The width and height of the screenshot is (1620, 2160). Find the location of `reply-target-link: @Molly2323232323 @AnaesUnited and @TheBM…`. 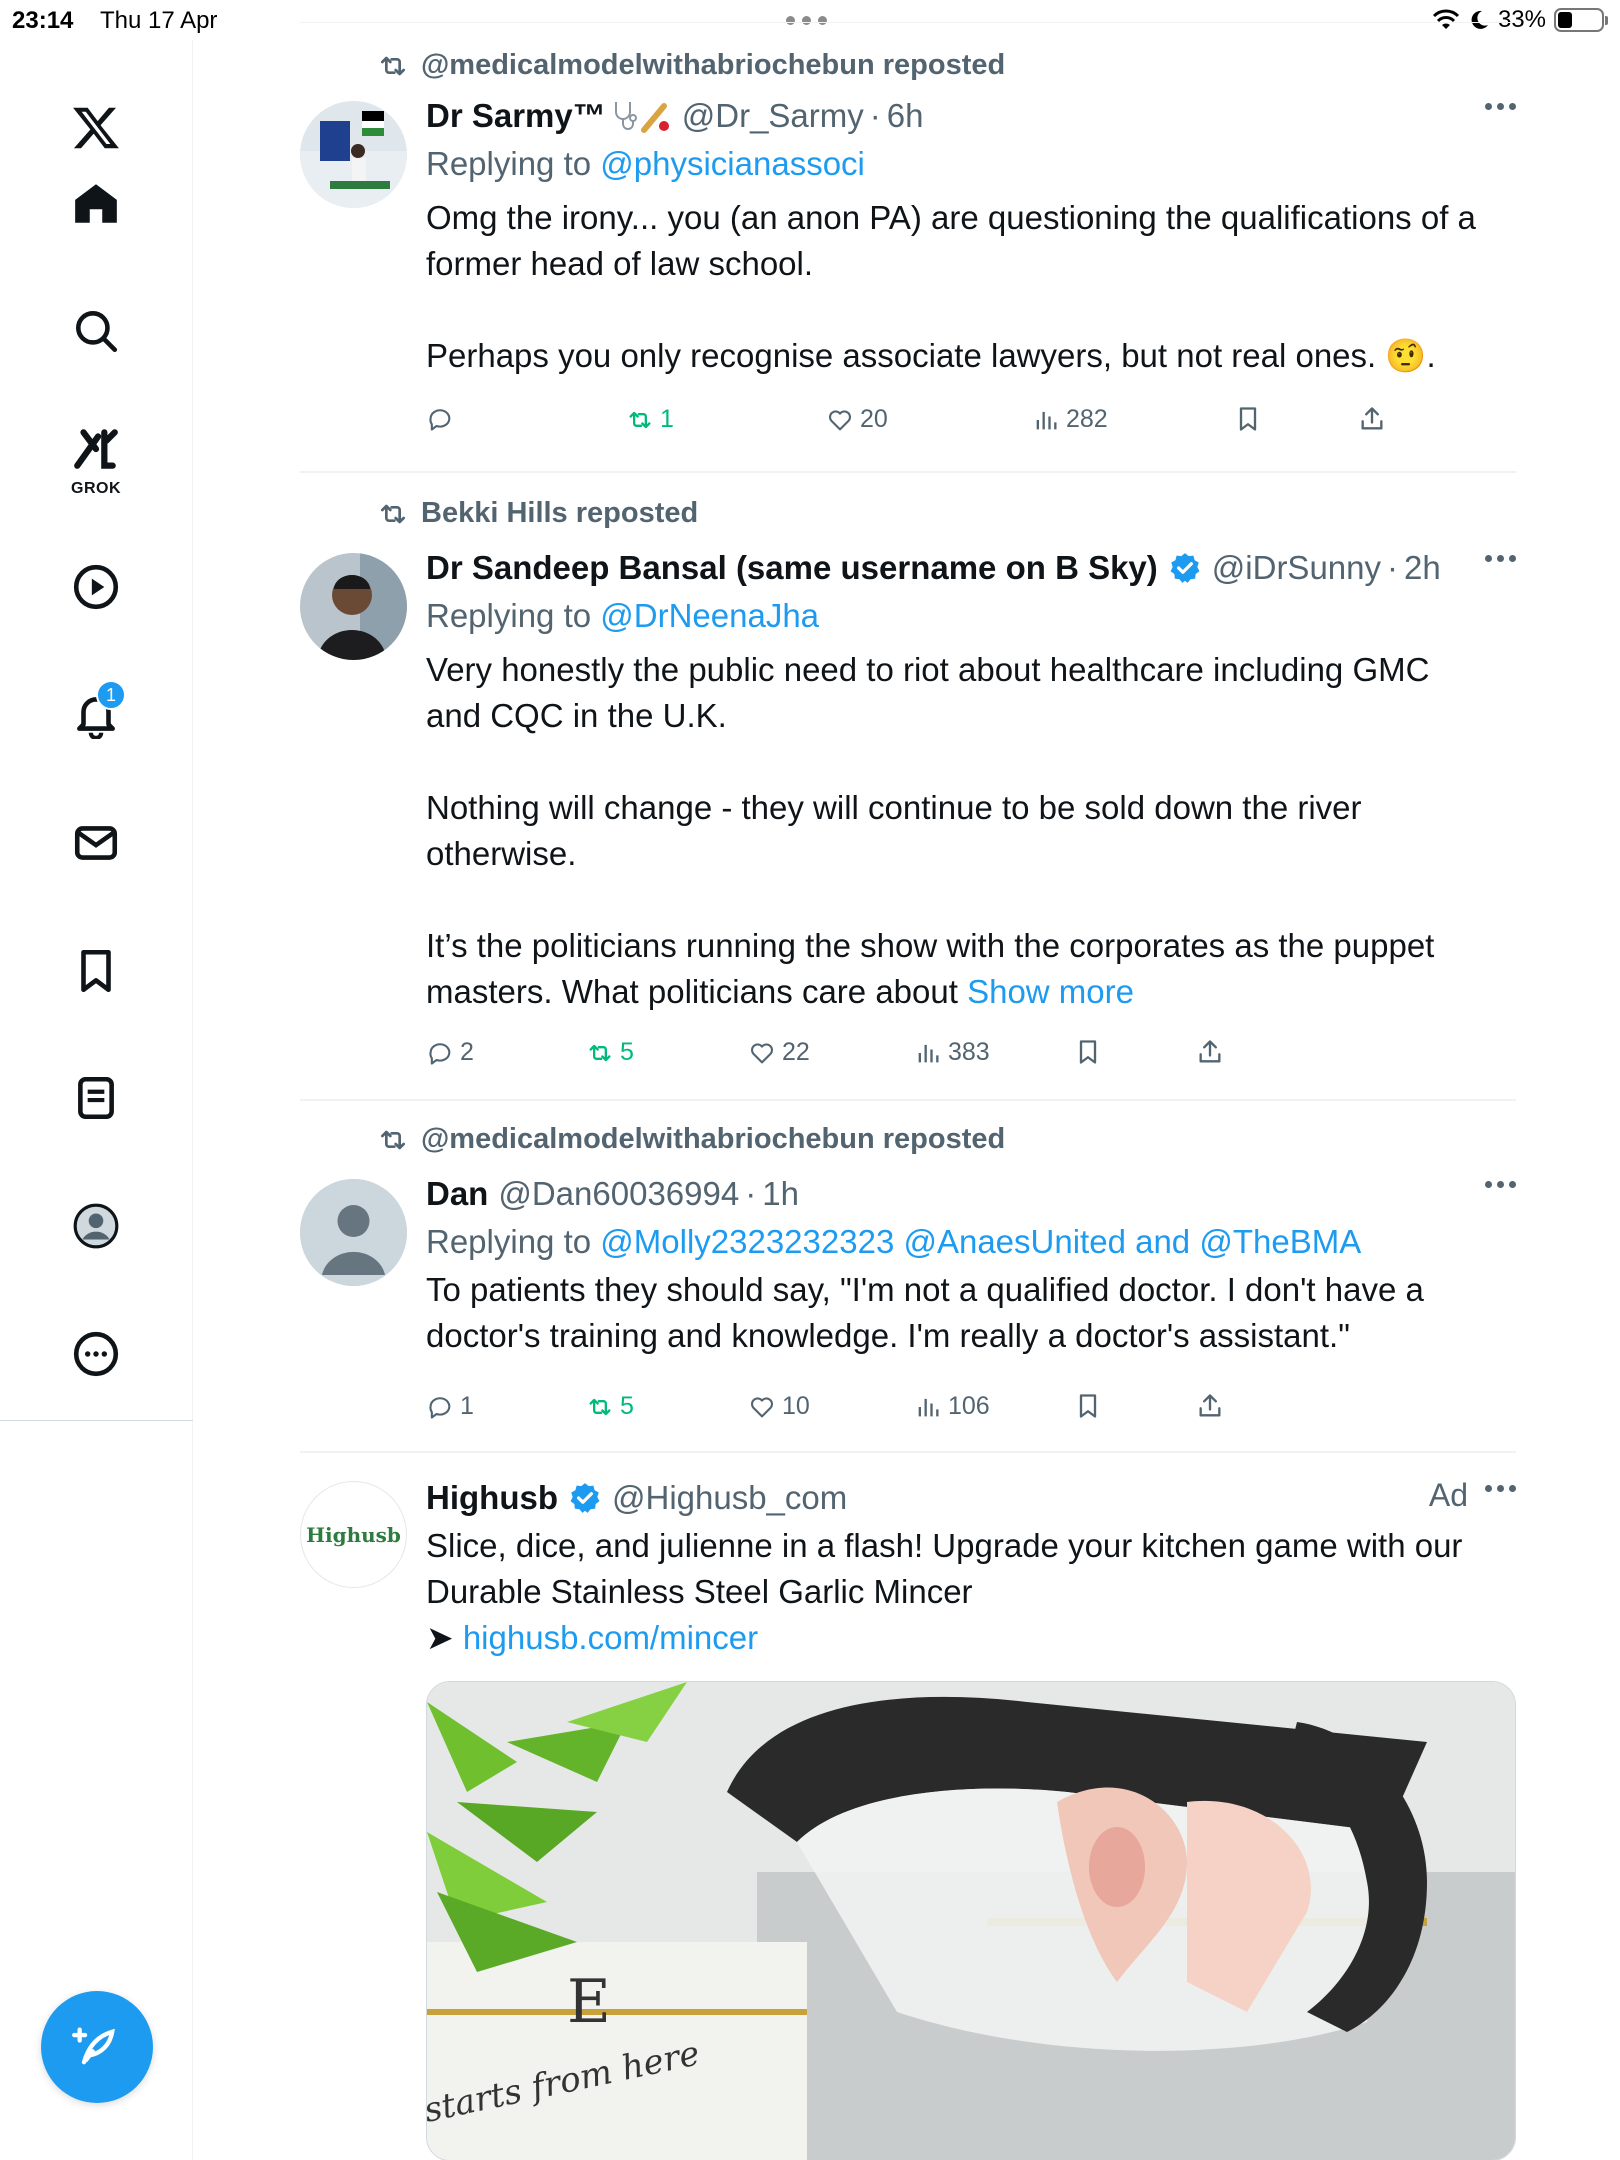

reply-target-link: @Molly2323232323 @AnaesUnited and @TheBM… is located at coordinates (980, 1241).